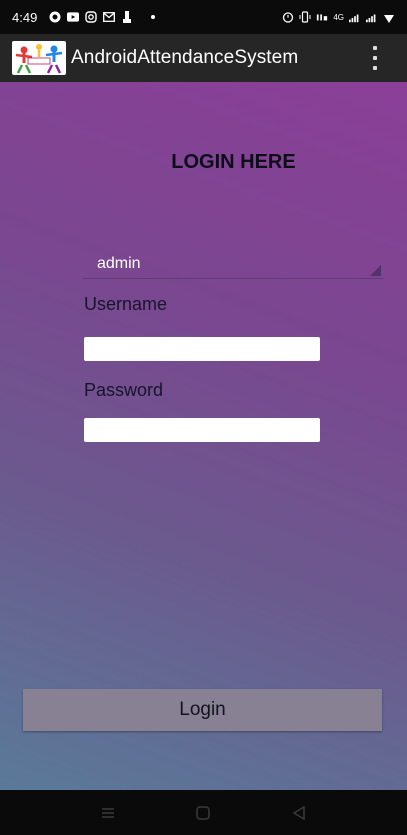 The image size is (407, 835). I want to click on whatsapp-icon, so click(55, 17).